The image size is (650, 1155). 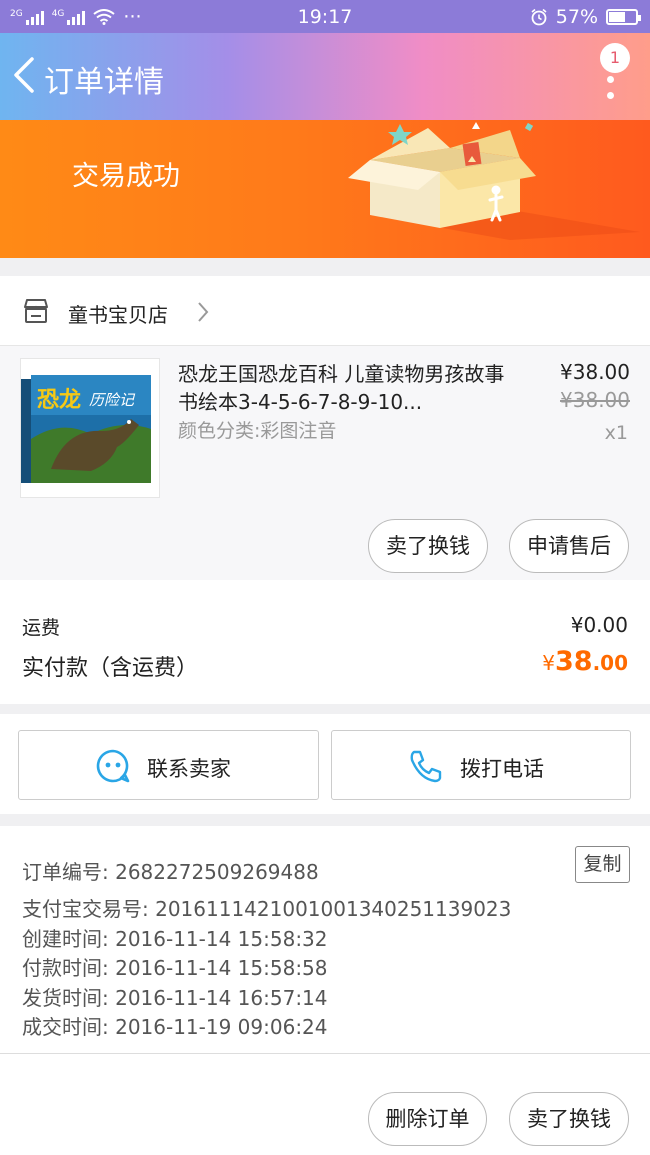 What do you see at coordinates (86, 429) in the screenshot?
I see `book-cover-image: 恐龙 历险记` at bounding box center [86, 429].